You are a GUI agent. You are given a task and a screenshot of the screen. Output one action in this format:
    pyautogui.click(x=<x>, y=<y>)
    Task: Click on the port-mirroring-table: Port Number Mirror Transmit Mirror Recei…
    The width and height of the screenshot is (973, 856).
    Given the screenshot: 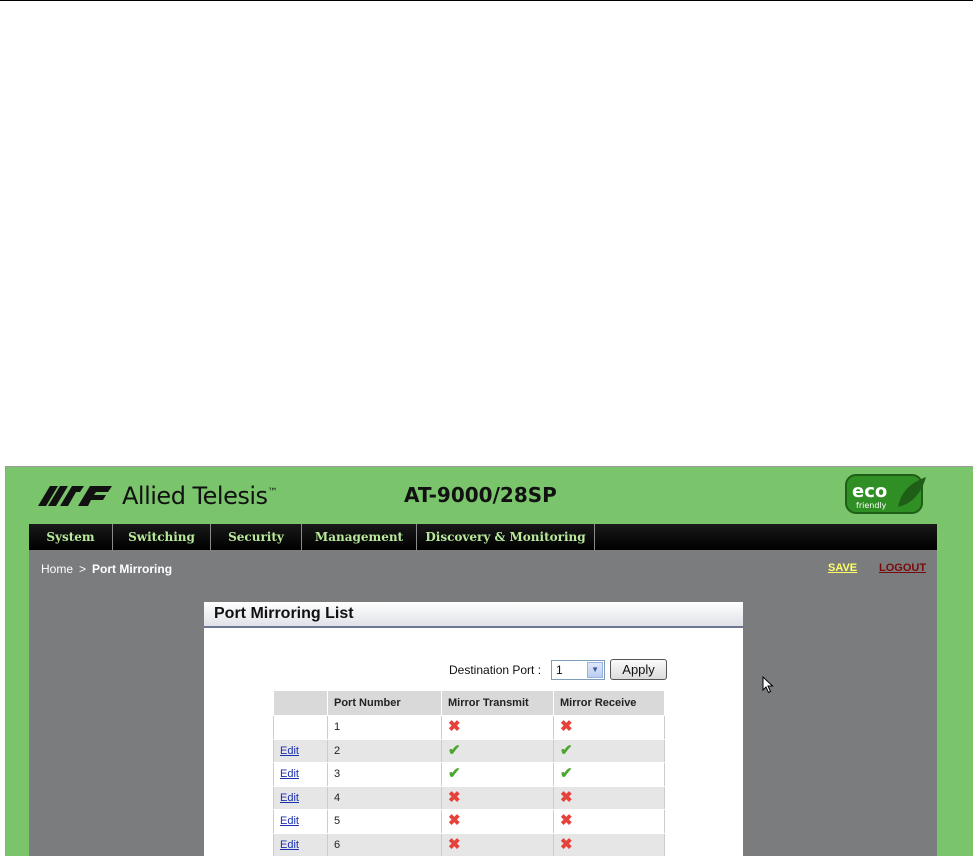 What is the action you would take?
    pyautogui.click(x=469, y=773)
    